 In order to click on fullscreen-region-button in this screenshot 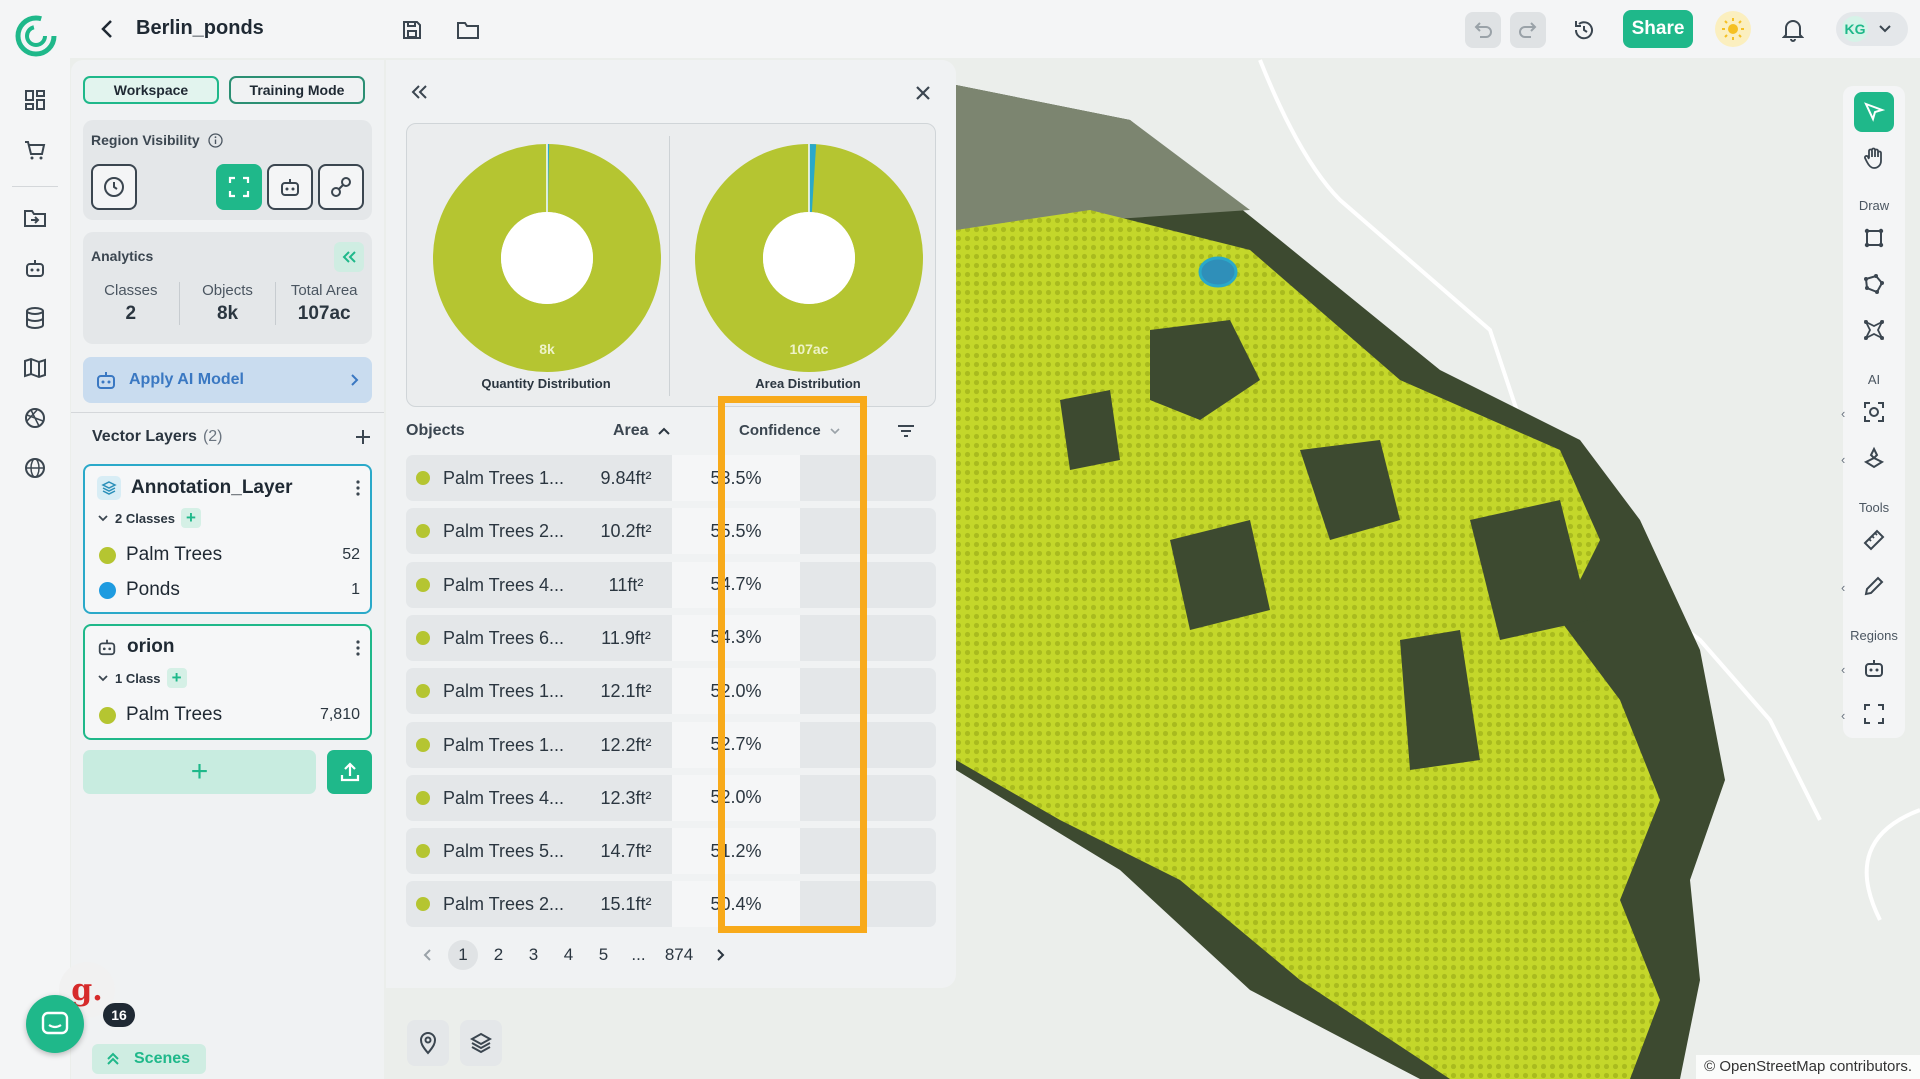, I will do `click(239, 187)`.